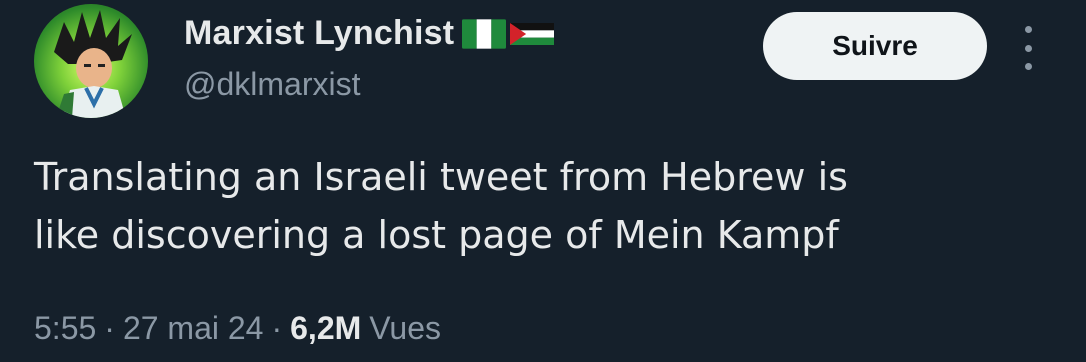 Image resolution: width=1086 pixels, height=362 pixels. What do you see at coordinates (484, 33) in the screenshot?
I see `nigeria-flag-icon` at bounding box center [484, 33].